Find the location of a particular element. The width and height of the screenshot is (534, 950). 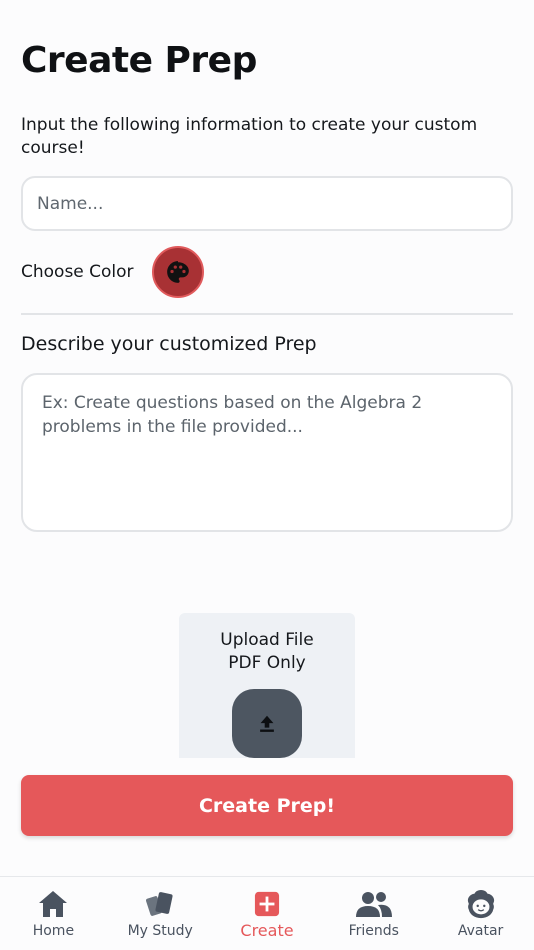

upload-subtitle: PDF Only is located at coordinates (267, 663).